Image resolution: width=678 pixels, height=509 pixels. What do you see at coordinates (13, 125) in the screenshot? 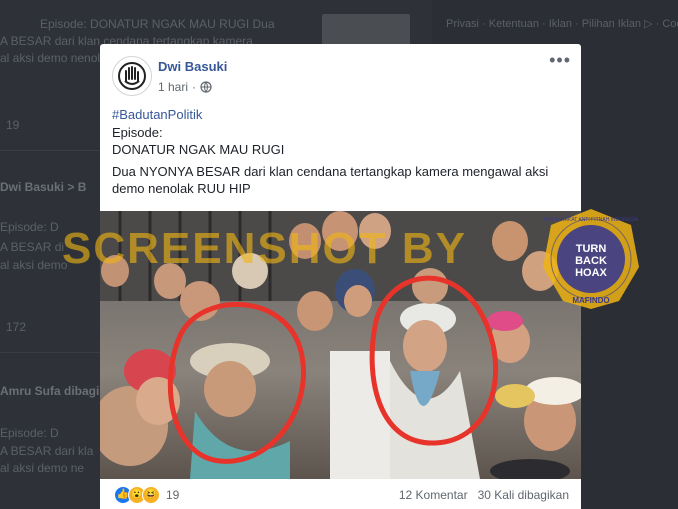
I see `bg-reaction-count: 19` at bounding box center [13, 125].